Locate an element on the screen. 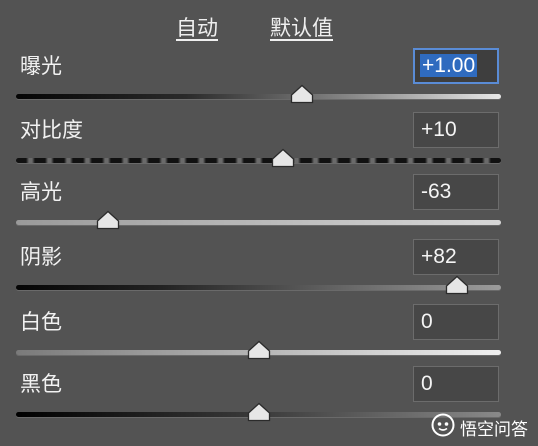  defaults-button: 默认值 is located at coordinates (301, 27).